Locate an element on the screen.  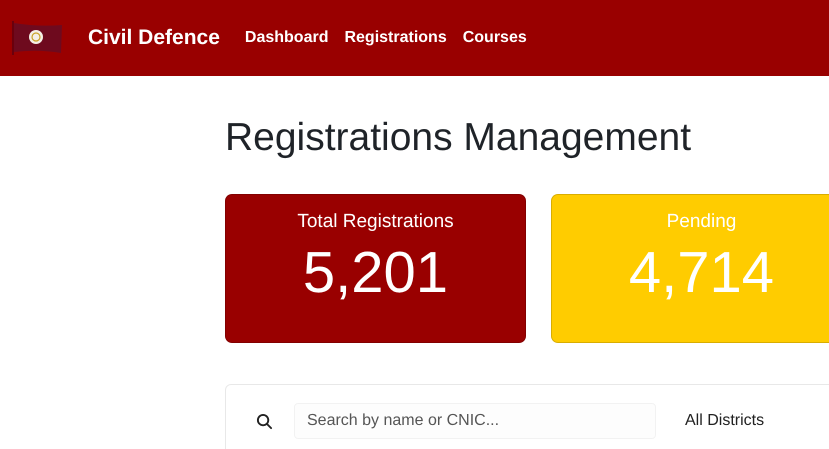
brand-title: Civil Defence is located at coordinates (154, 38).